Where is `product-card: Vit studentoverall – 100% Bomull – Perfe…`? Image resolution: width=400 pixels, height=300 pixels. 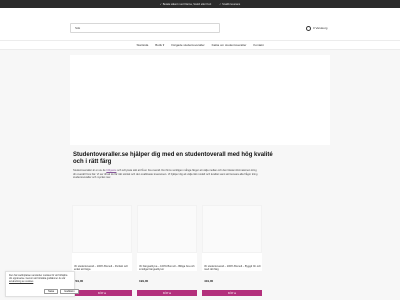 product-card: Vit studentoverall – 100% Bomull – Perfe… is located at coordinates (102, 238).